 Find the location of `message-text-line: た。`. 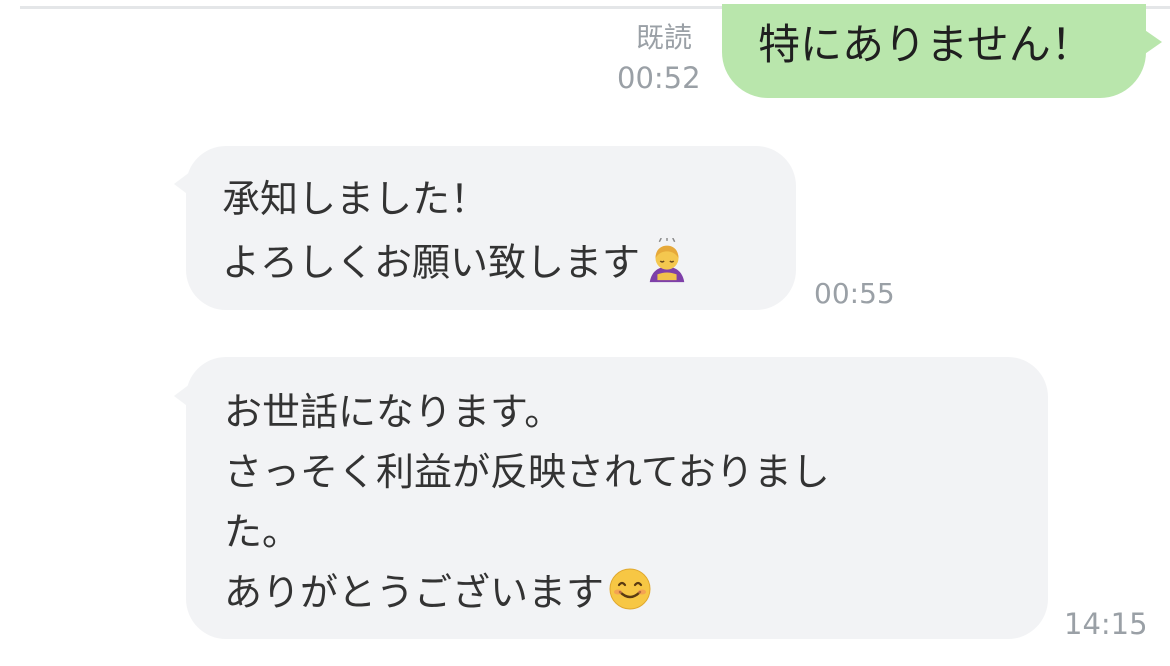

message-text-line: た。 is located at coordinates (262, 532).